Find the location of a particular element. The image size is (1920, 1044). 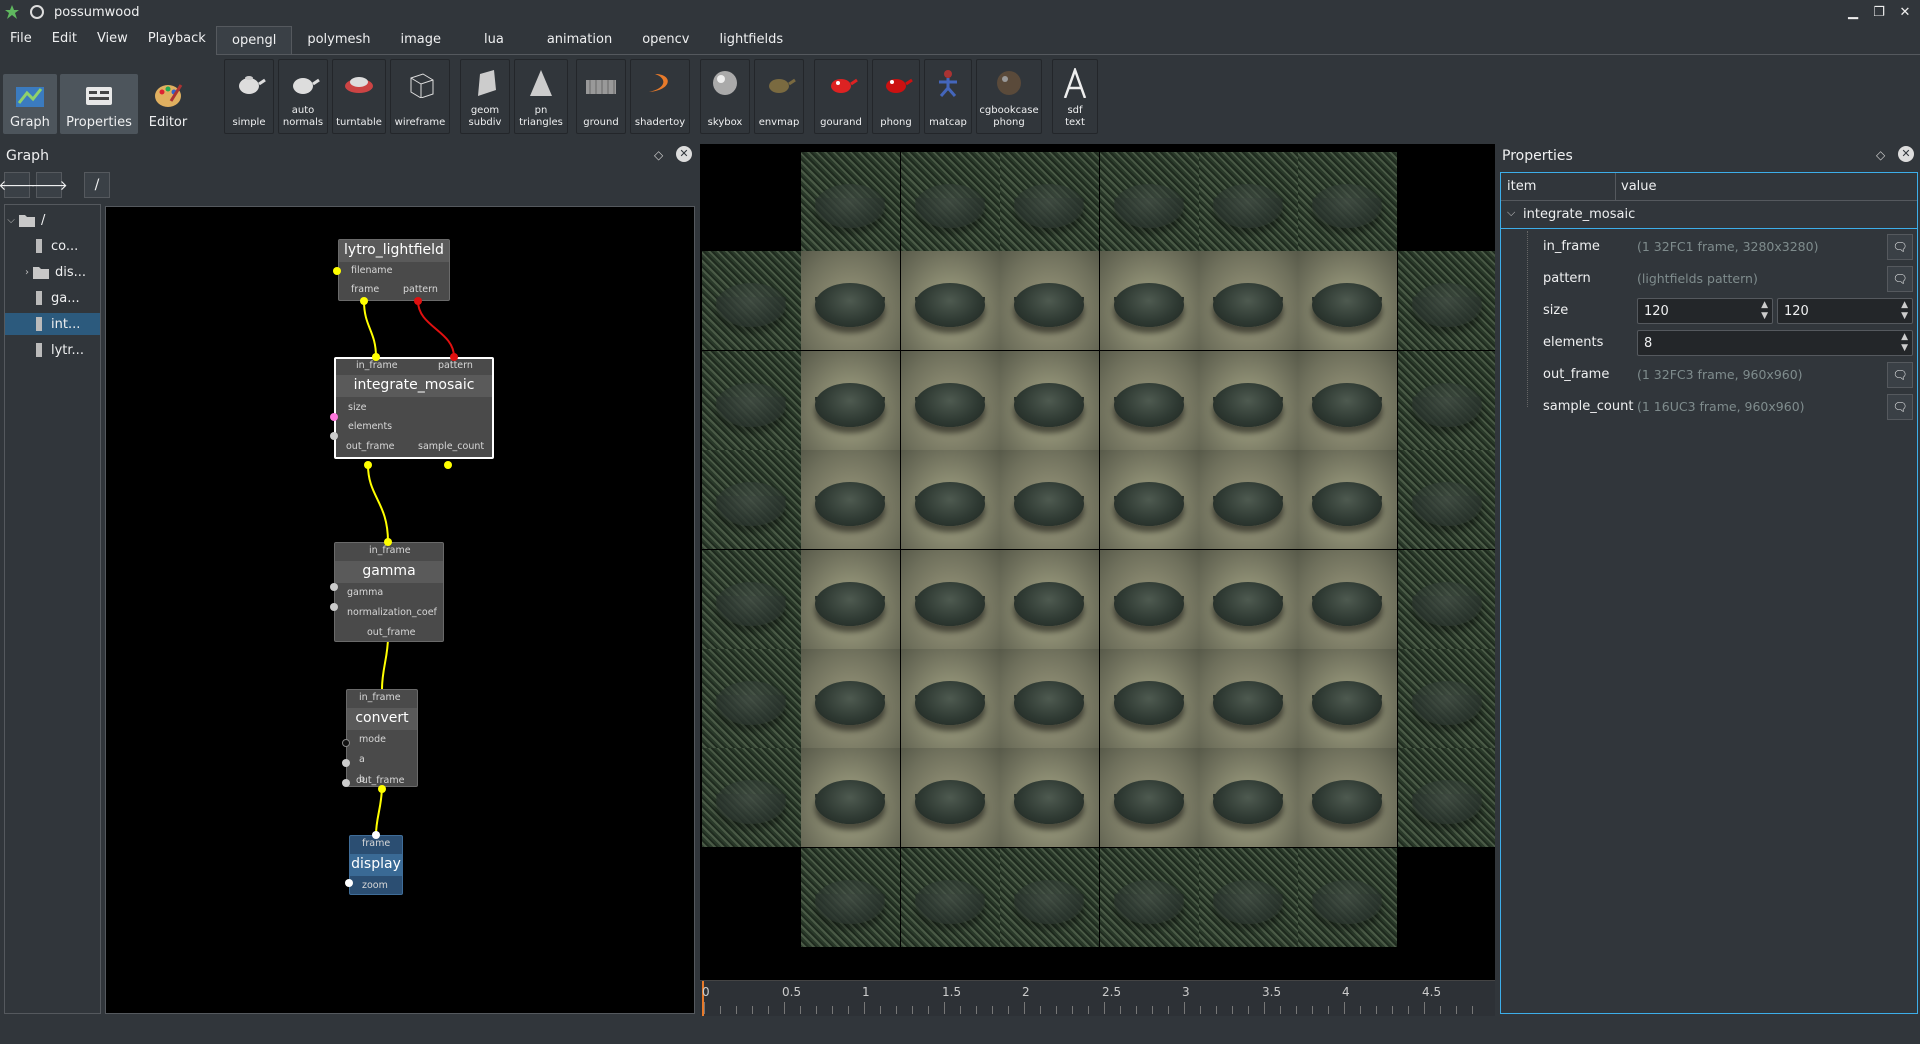

menu-playback: Playback is located at coordinates (177, 39).